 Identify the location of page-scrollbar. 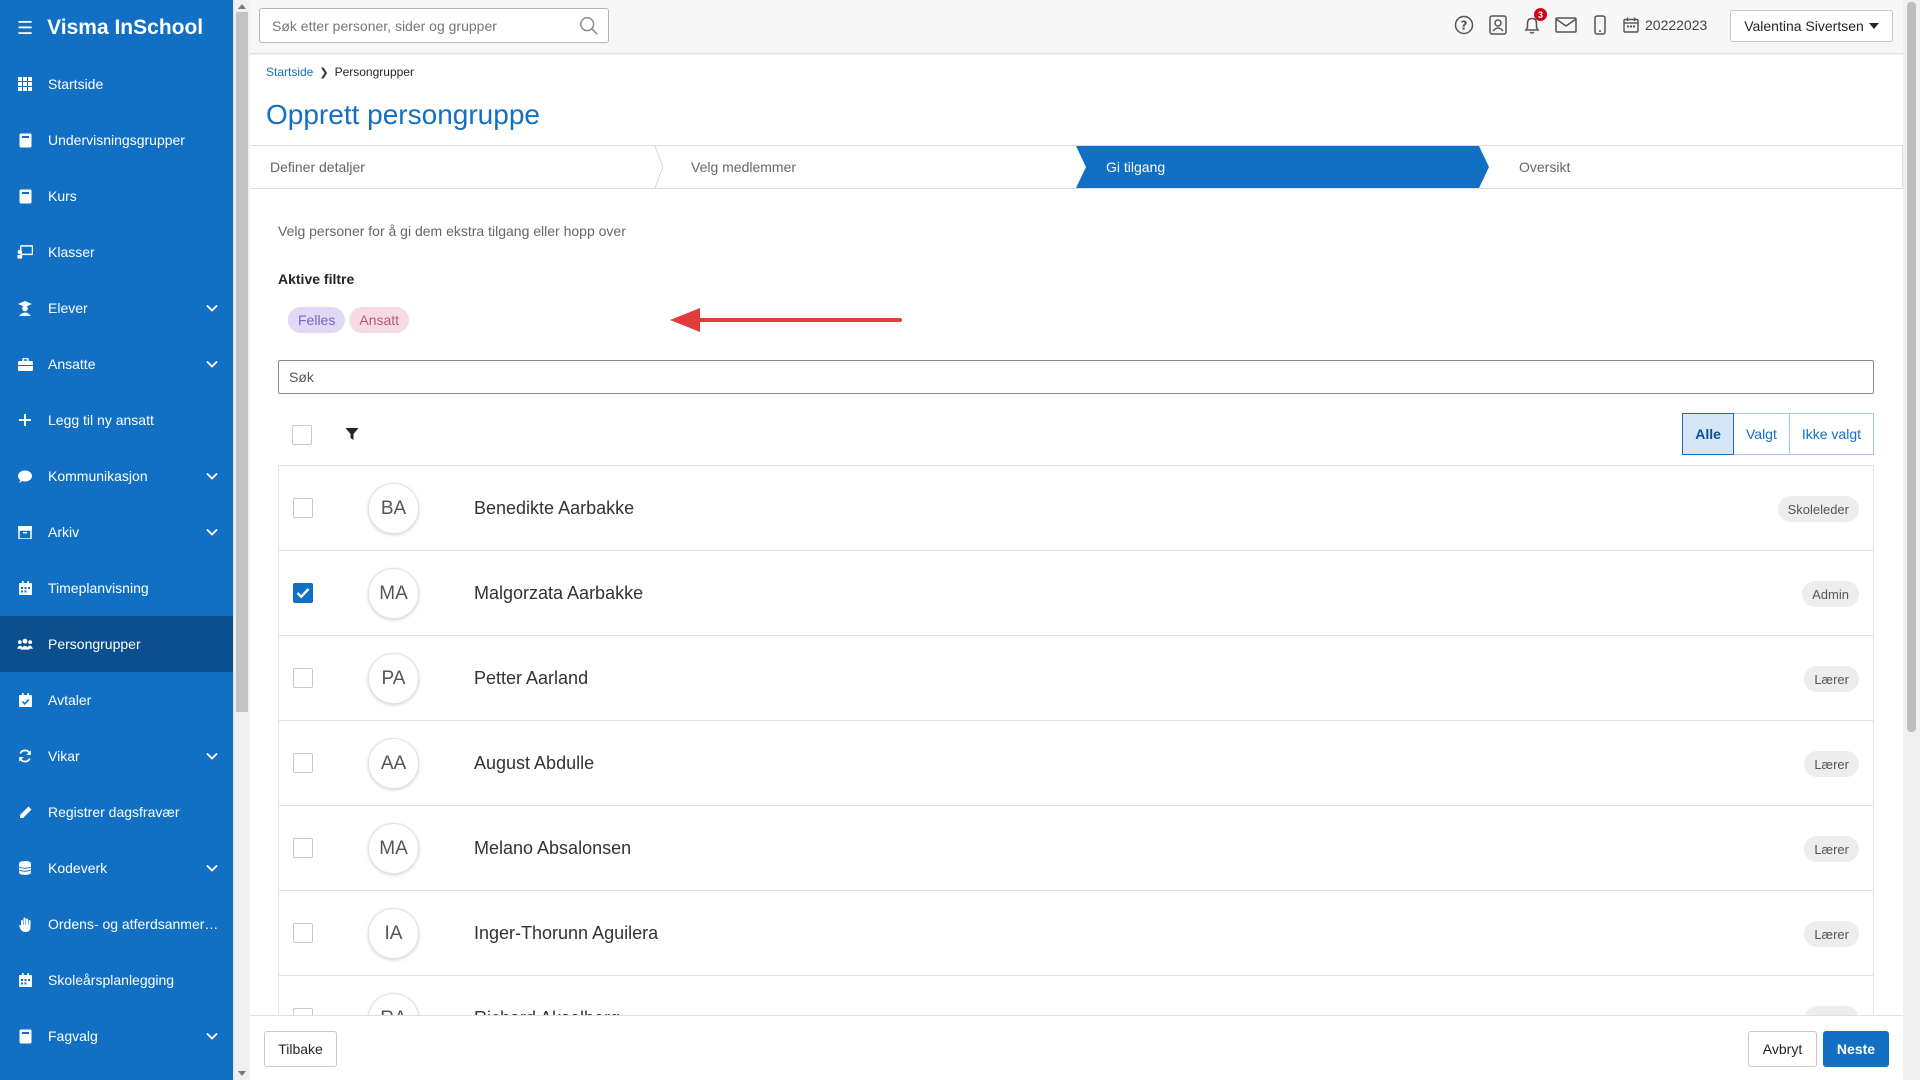
(1911, 540).